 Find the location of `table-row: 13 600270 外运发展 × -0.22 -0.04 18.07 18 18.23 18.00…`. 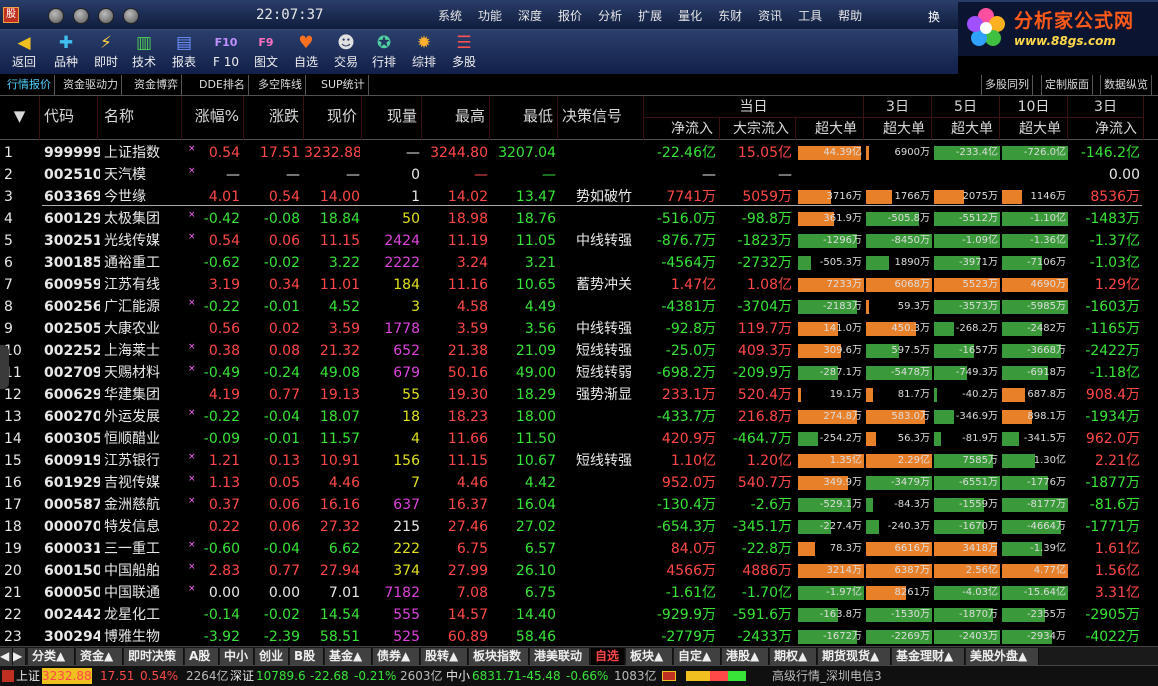

table-row: 13 600270 外运发展 × -0.22 -0.04 18.07 18 18.23 18.00… is located at coordinates (579, 417).